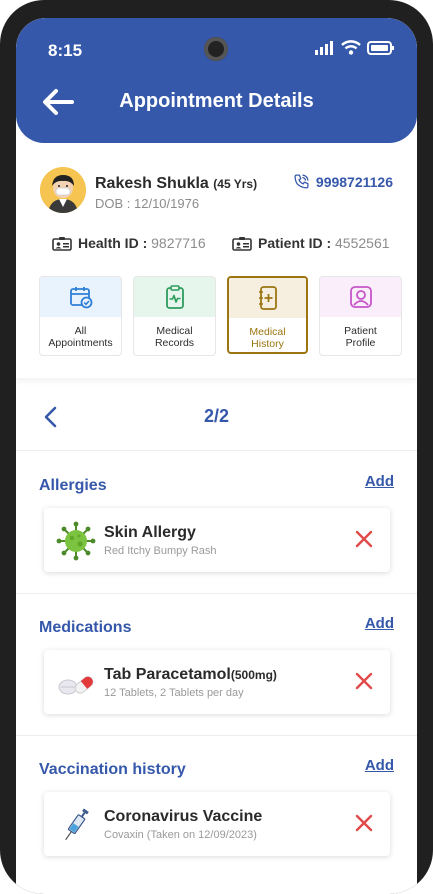 The image size is (433, 894). What do you see at coordinates (295, 243) in the screenshot?
I see `patient-id-label: Patient ID :` at bounding box center [295, 243].